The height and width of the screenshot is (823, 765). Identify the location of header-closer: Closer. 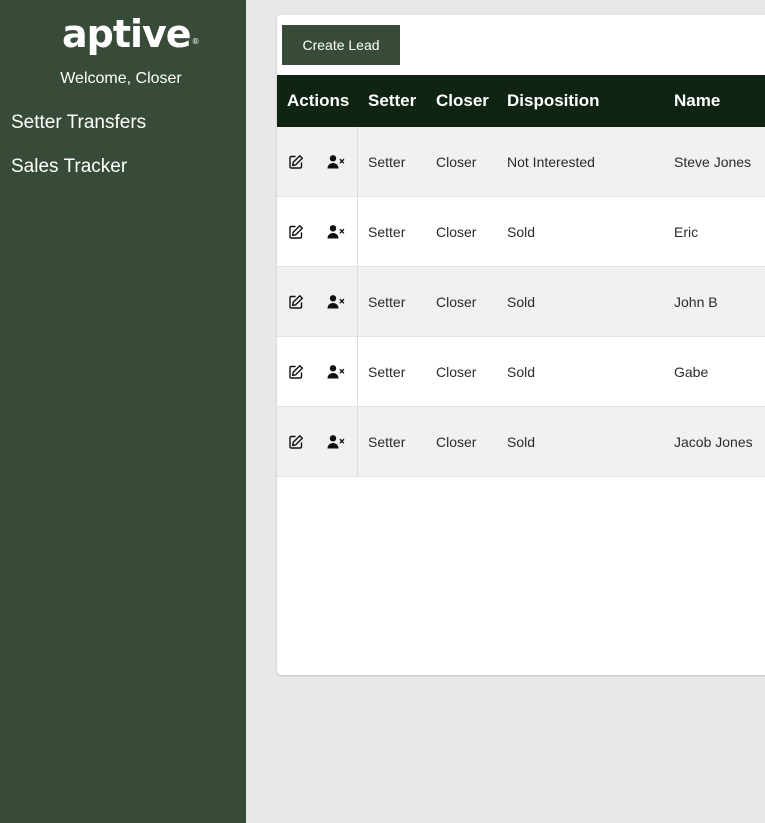
(462, 101).